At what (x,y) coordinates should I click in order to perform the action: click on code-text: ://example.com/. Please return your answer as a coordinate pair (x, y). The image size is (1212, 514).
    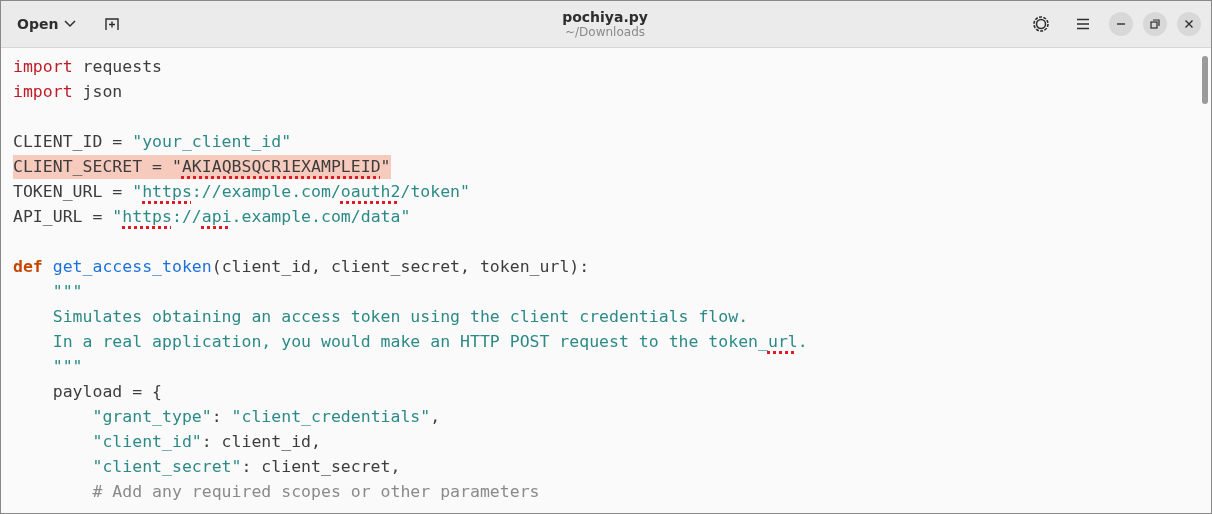
    Looking at the image, I should click on (266, 191).